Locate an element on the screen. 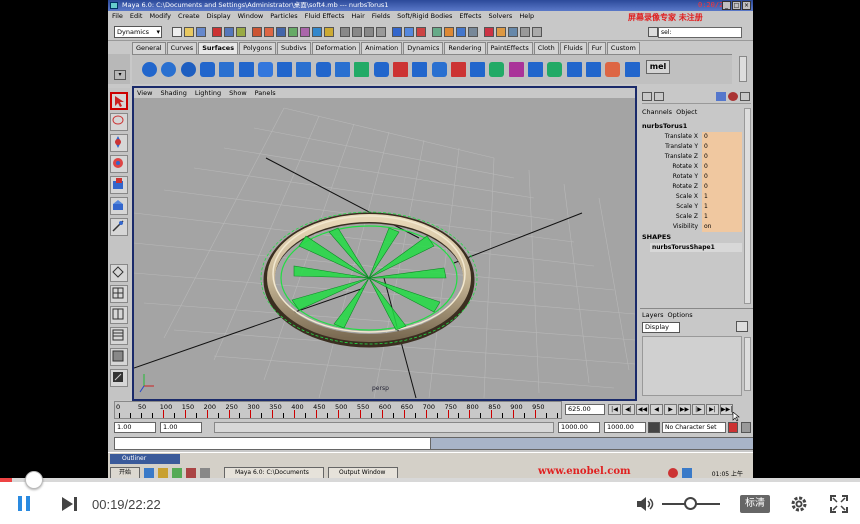 The image size is (860, 524). folder-quicklaunch-icon is located at coordinates (163, 473).